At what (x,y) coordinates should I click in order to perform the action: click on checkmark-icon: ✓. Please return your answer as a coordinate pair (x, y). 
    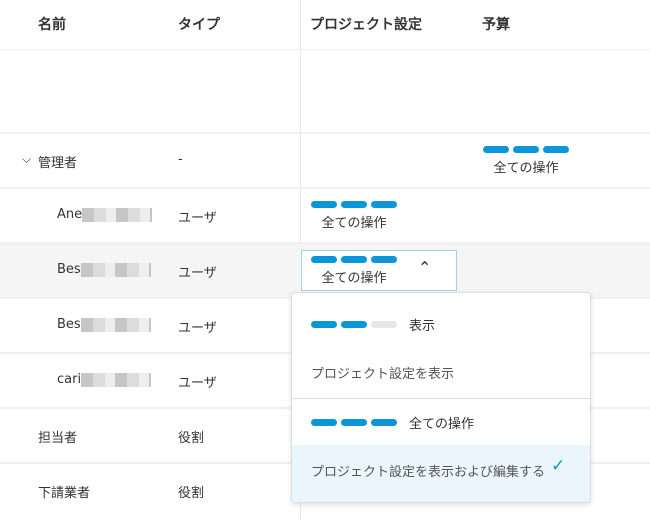
    Looking at the image, I should click on (558, 466).